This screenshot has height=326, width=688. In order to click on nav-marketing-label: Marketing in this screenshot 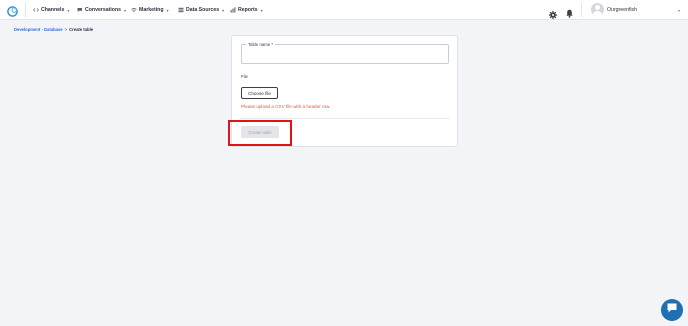, I will do `click(151, 10)`.